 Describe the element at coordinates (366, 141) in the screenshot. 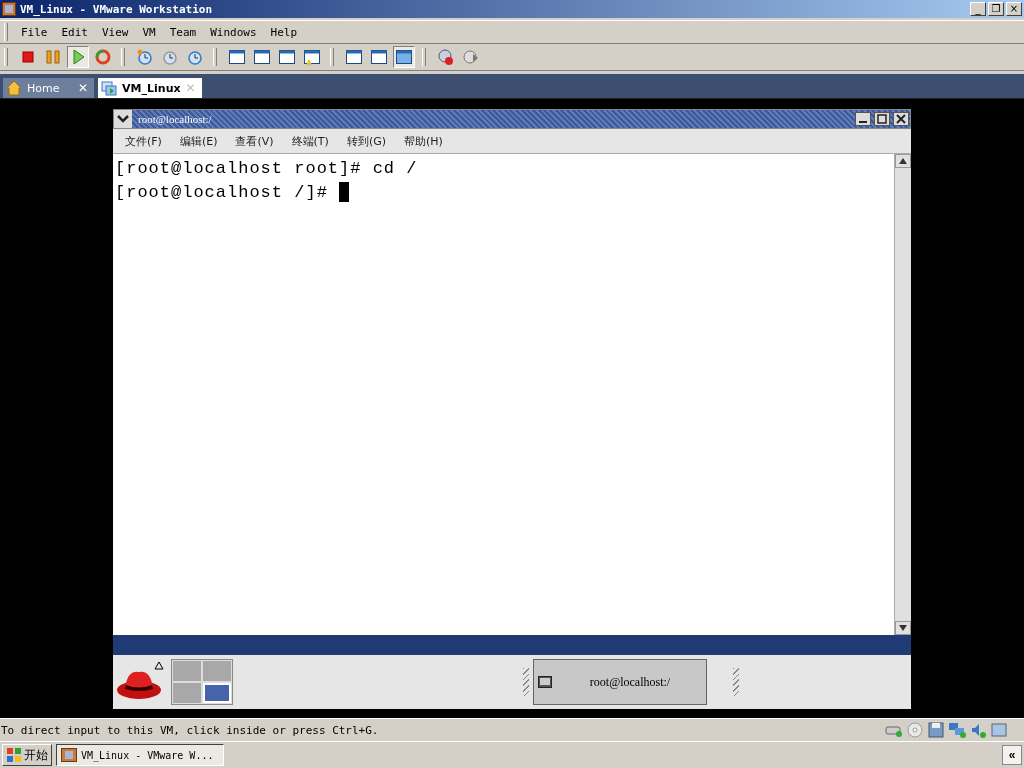

I see `menu-item: 转到(G)` at that location.